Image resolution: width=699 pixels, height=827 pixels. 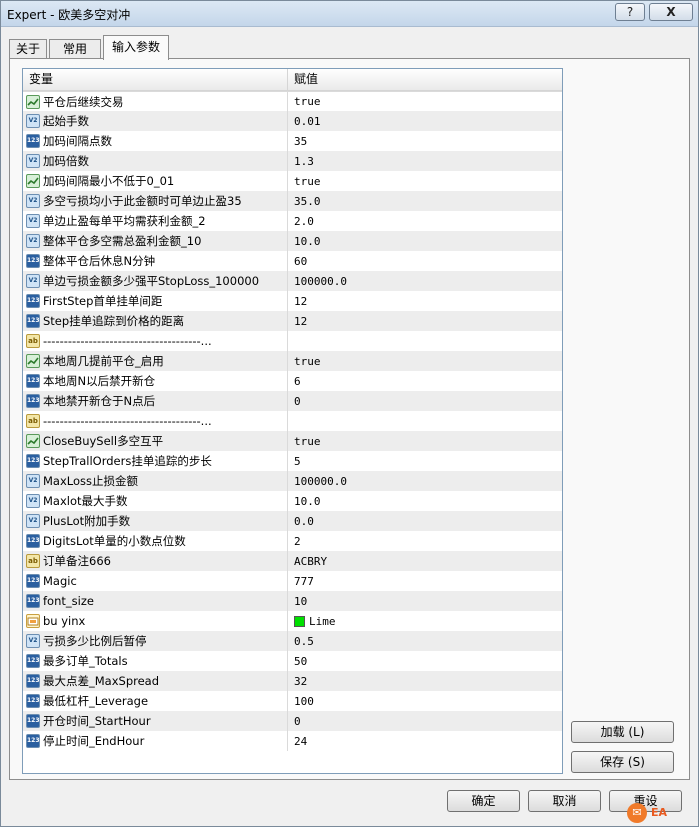 I want to click on variable-cell: 123 本地周N以后禁开新仓, so click(x=155, y=381).